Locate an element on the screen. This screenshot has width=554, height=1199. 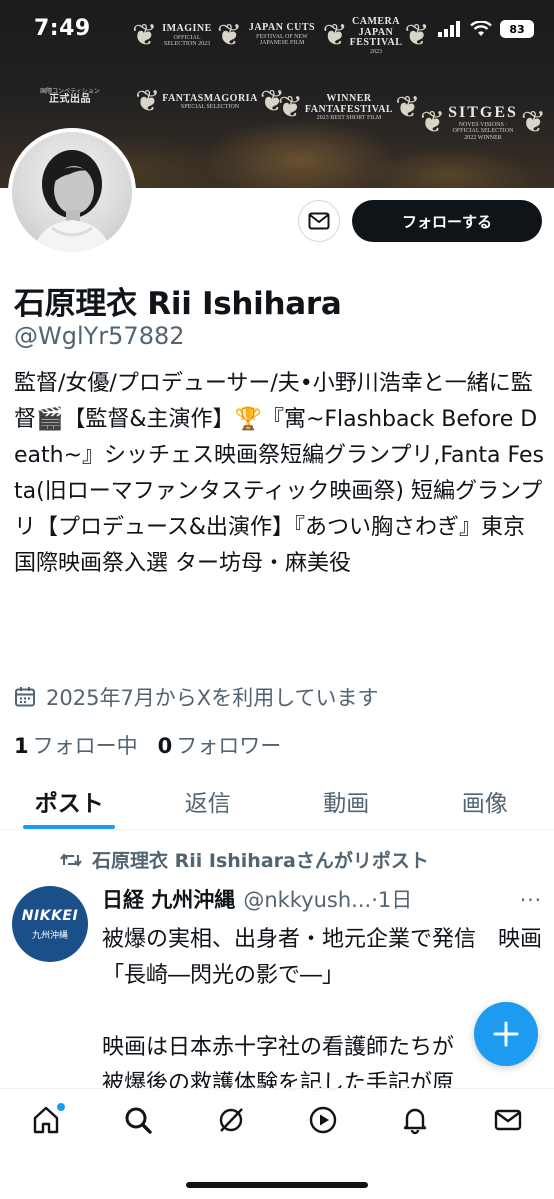
home-icon is located at coordinates (46, 1120).